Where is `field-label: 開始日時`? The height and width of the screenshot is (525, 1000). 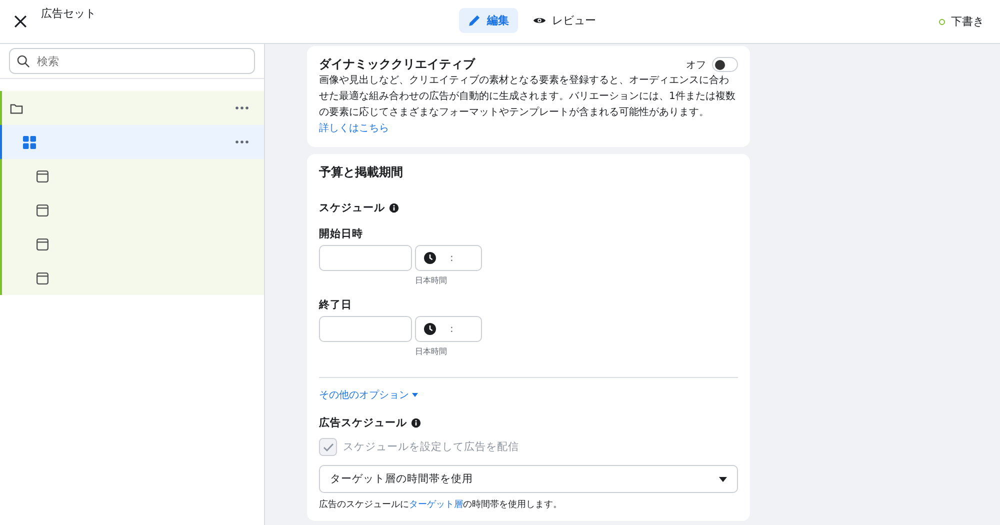 field-label: 開始日時 is located at coordinates (341, 234).